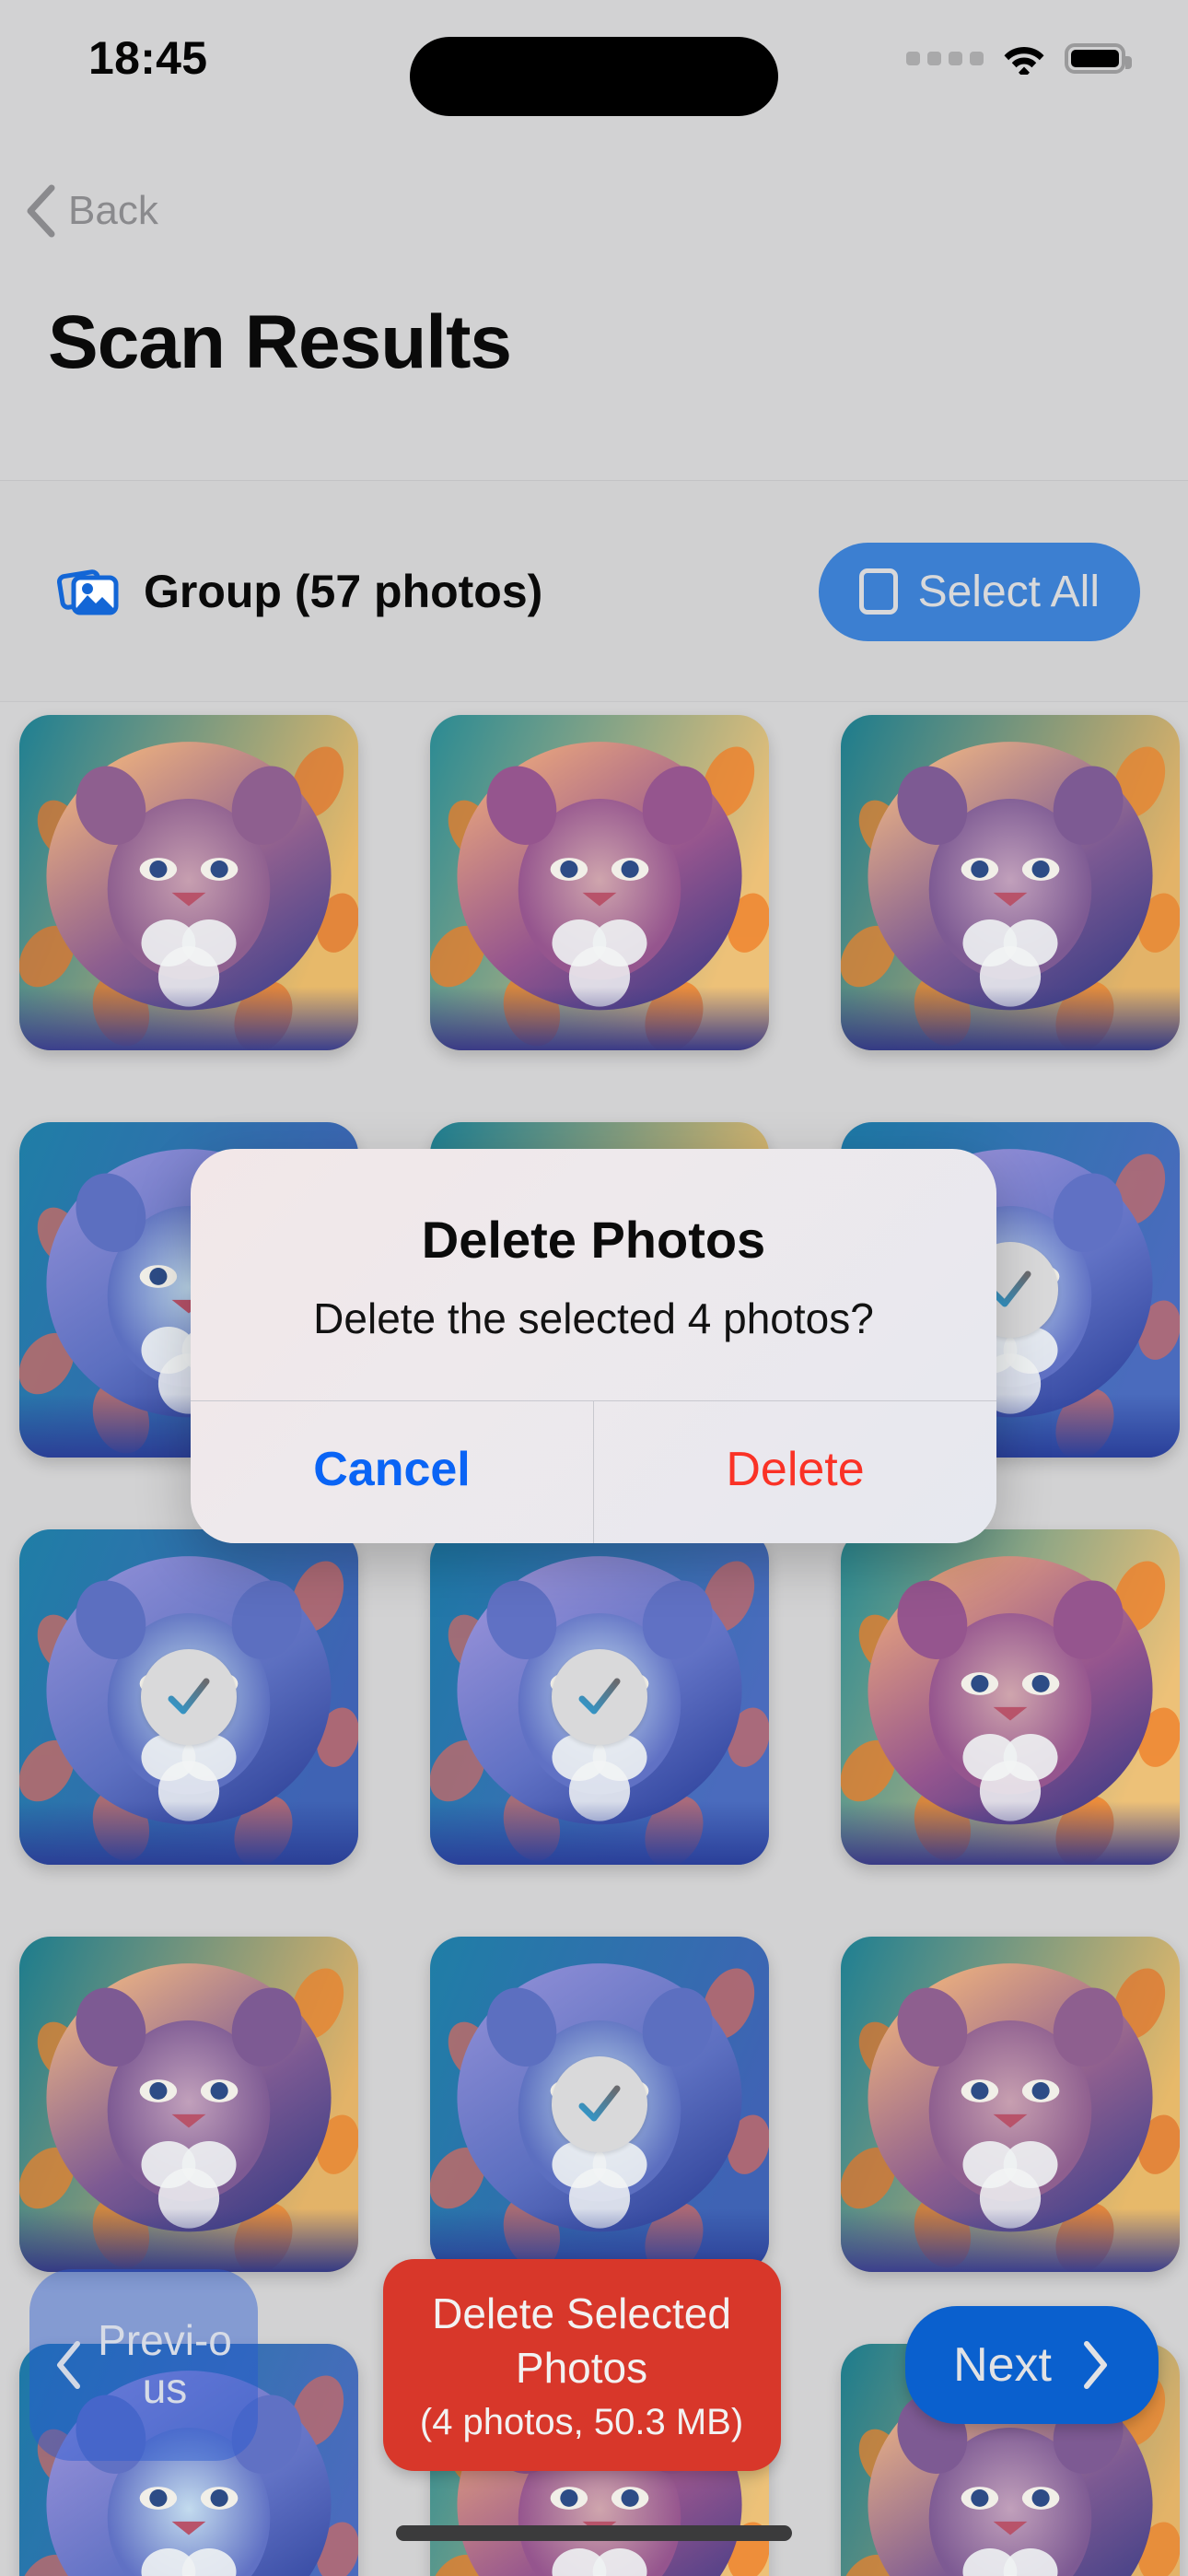 The width and height of the screenshot is (1188, 2576). What do you see at coordinates (165, 2364) in the screenshot?
I see `previous-button-label: Previ-ous` at bounding box center [165, 2364].